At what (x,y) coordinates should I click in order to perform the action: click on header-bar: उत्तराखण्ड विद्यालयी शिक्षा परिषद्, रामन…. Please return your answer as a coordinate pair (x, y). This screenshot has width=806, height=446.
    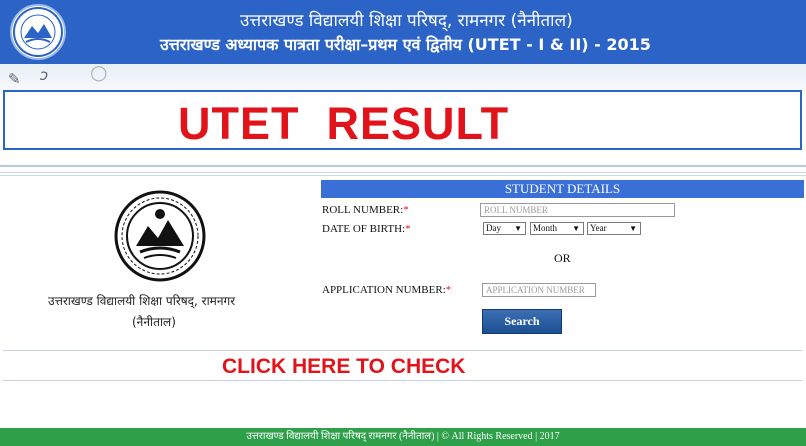
    Looking at the image, I should click on (403, 32).